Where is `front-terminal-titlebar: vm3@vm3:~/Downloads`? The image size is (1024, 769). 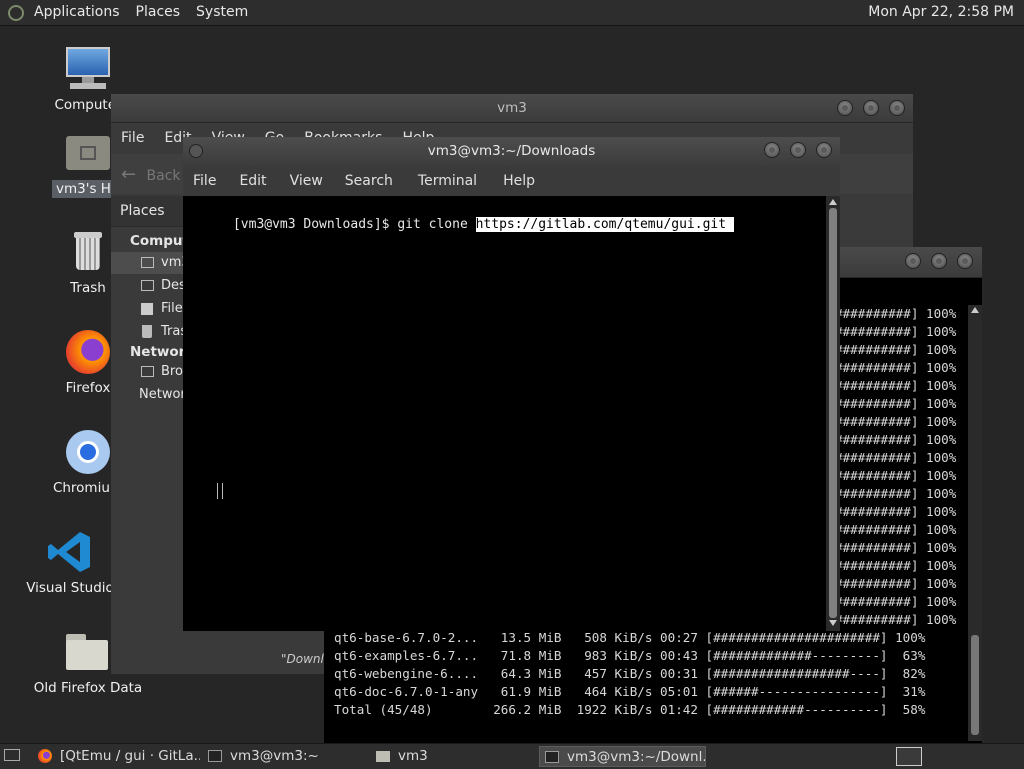
front-terminal-titlebar: vm3@vm3:~/Downloads is located at coordinates (511, 152).